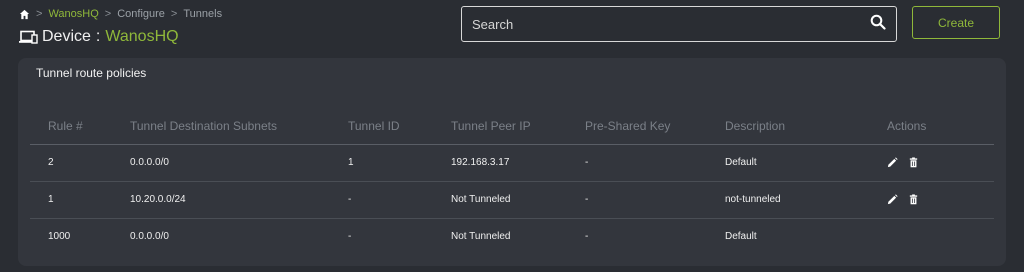 The image size is (1024, 272). What do you see at coordinates (512, 236) in the screenshot?
I see `table-row: 1000 0.0.0.0/0 - Not Tunneled - Default` at bounding box center [512, 236].